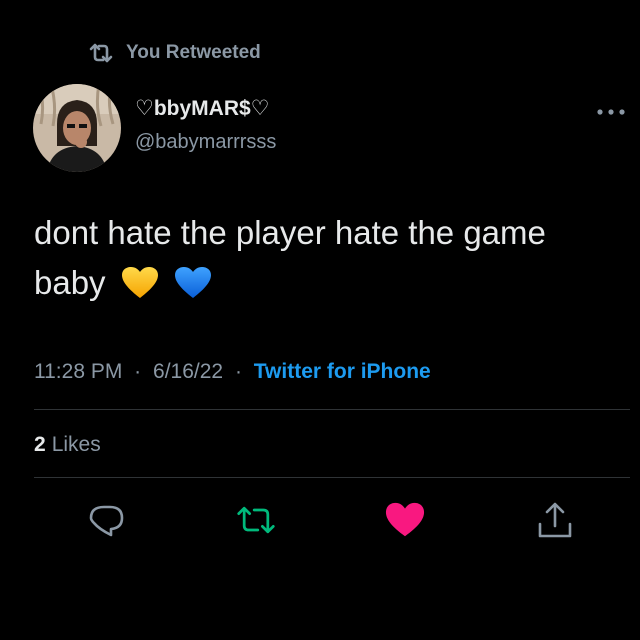  What do you see at coordinates (40, 444) in the screenshot?
I see `likes-count: 2` at bounding box center [40, 444].